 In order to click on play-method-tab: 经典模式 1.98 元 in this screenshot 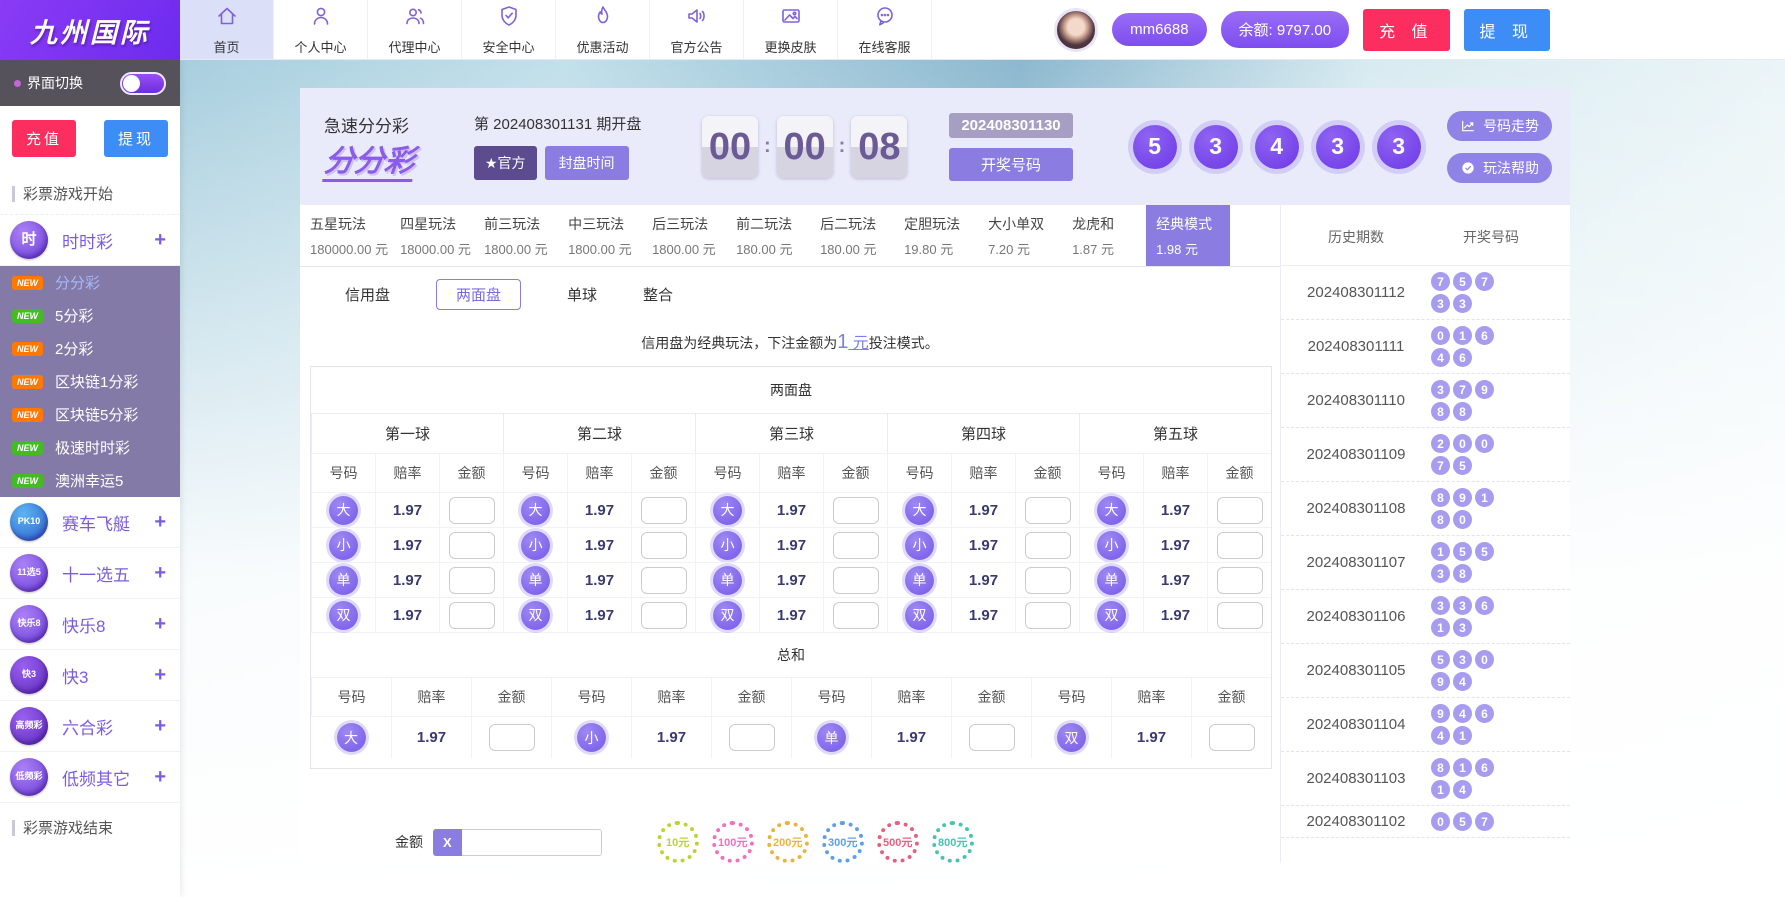, I will do `click(1188, 235)`.